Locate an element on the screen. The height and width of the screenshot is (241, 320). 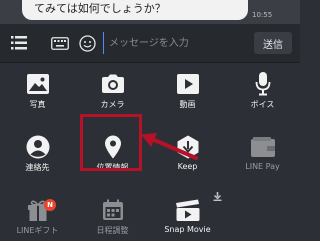
wallet-icon is located at coordinates (262, 147).